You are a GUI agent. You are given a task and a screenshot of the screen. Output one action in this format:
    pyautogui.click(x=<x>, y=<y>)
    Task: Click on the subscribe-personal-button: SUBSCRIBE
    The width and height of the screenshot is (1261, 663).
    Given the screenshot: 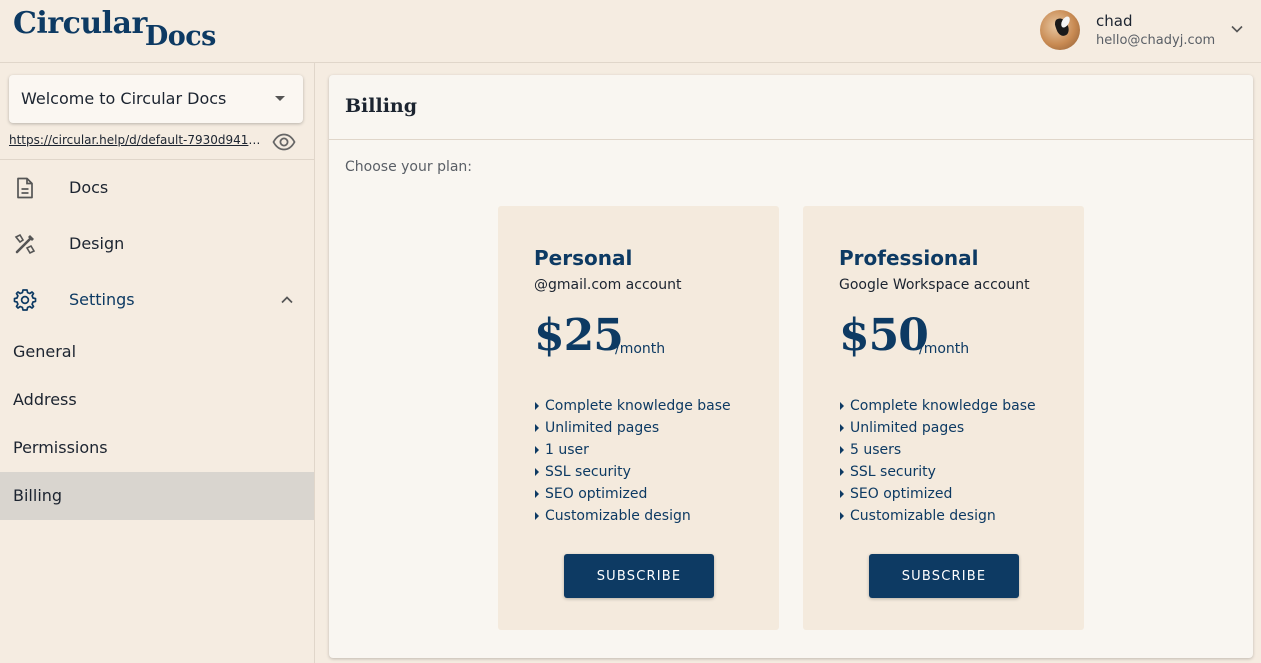 What is the action you would take?
    pyautogui.click(x=639, y=576)
    